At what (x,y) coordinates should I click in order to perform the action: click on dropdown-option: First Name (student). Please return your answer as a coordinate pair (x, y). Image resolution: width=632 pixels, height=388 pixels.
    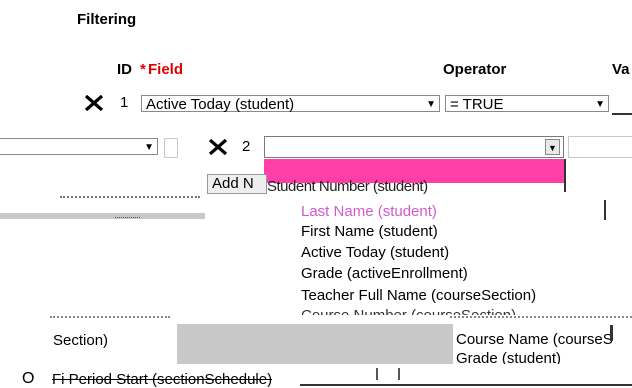
    Looking at the image, I should click on (369, 231).